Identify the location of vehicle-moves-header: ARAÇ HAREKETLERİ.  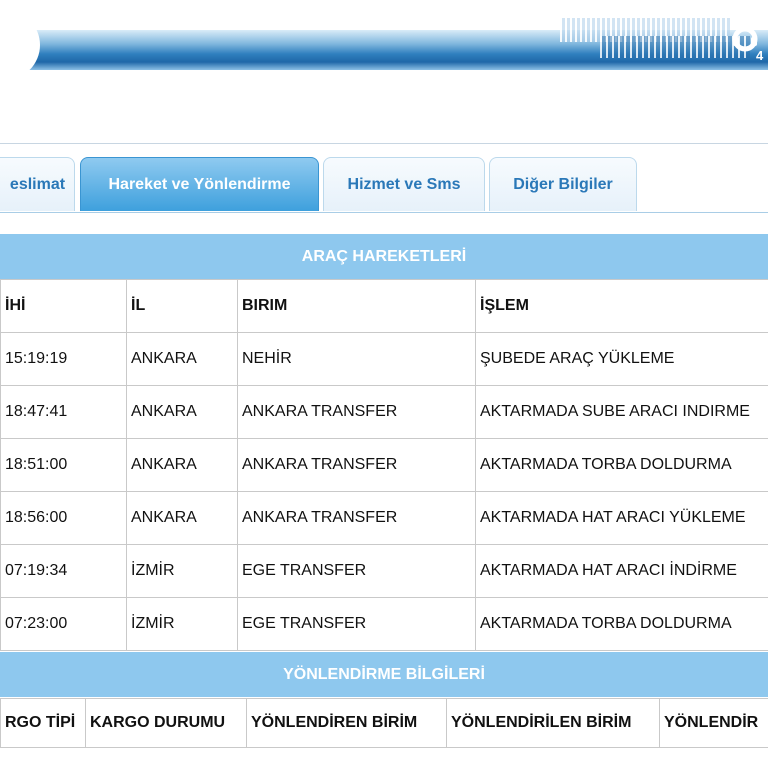
(384, 256).